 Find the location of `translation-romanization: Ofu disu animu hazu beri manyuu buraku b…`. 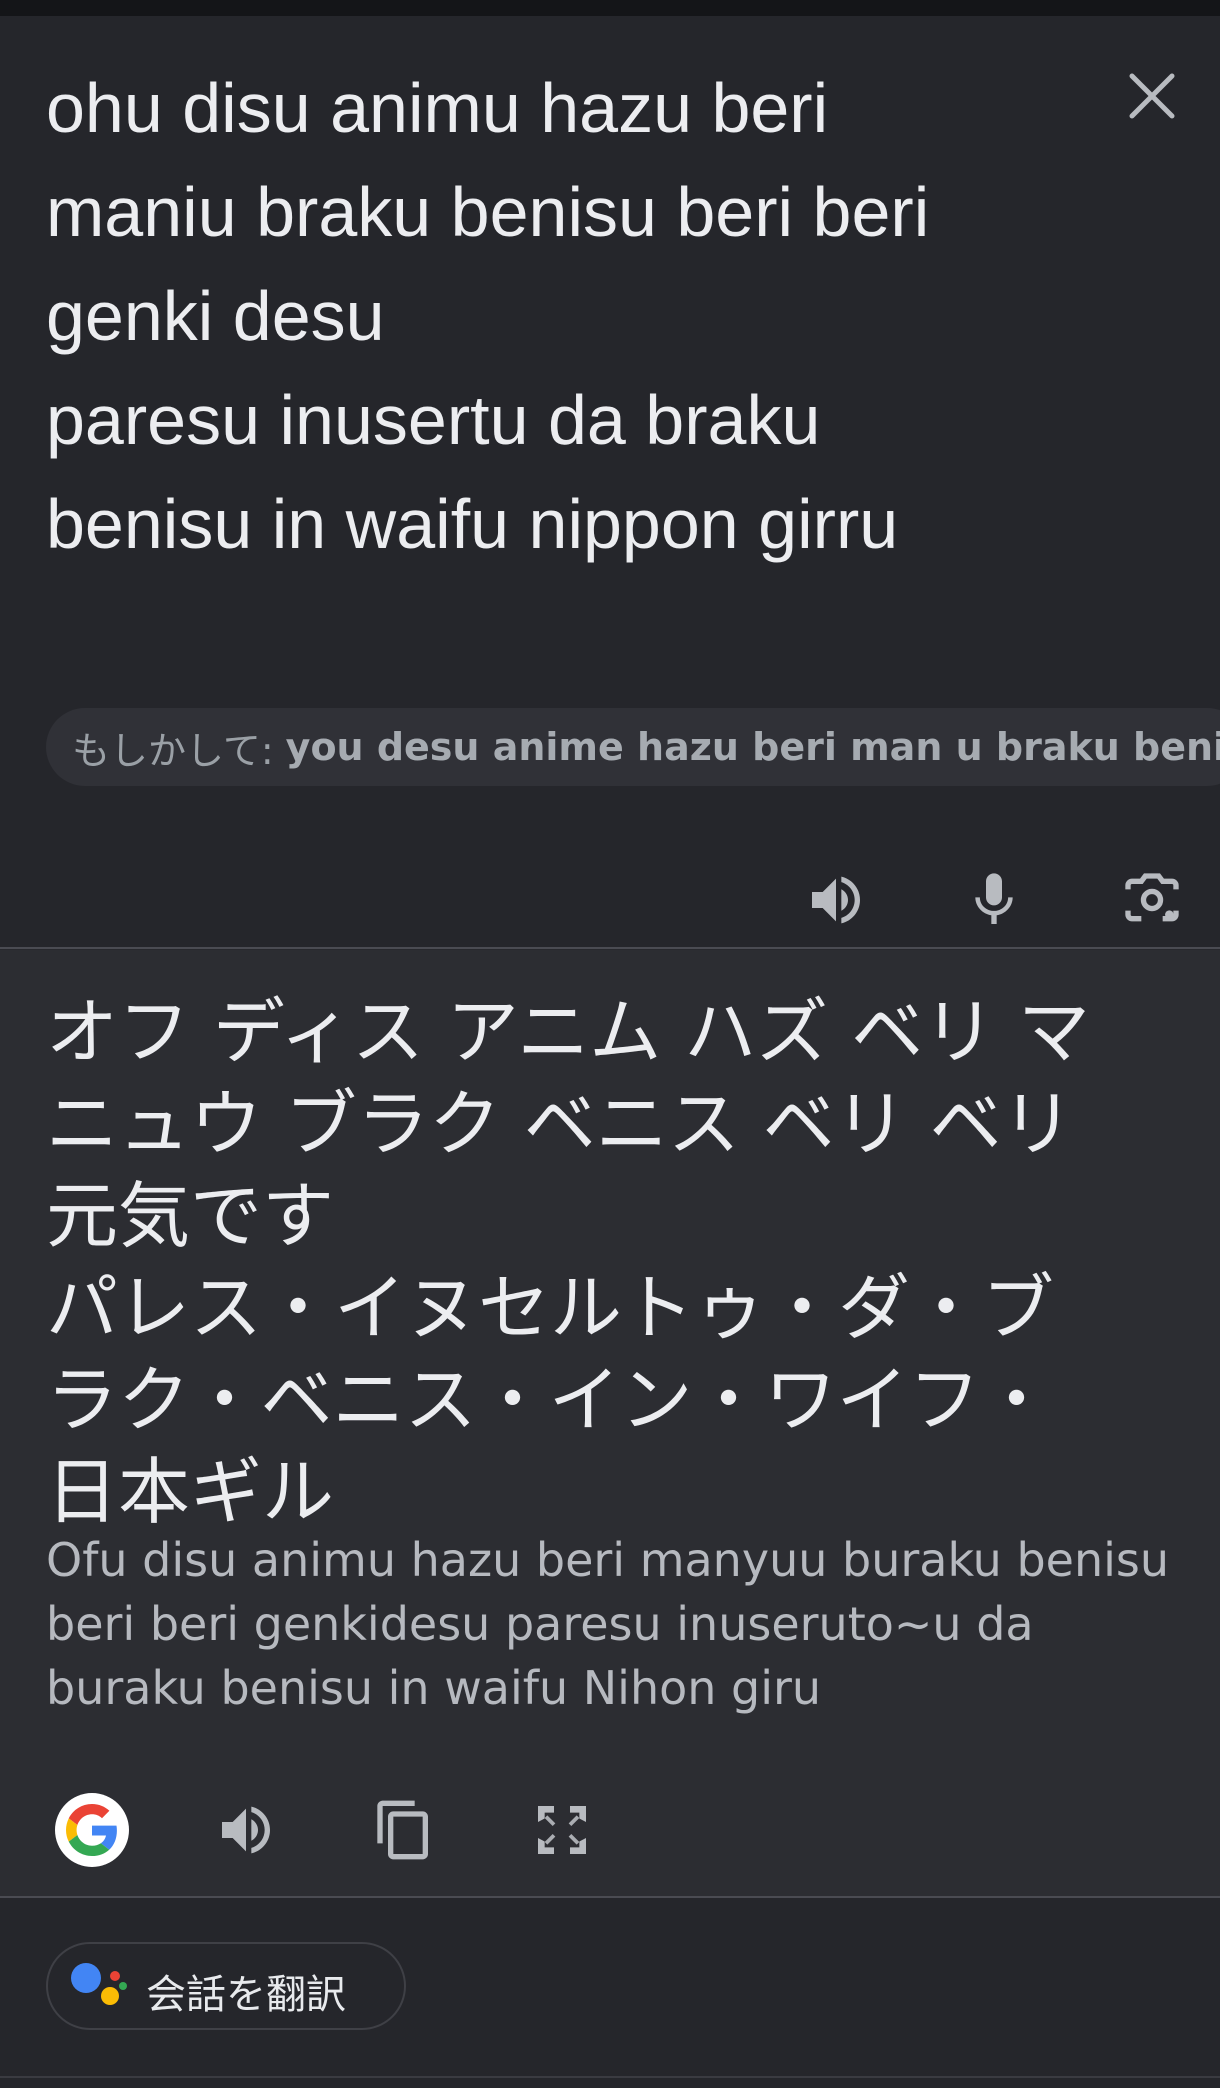

translation-romanization: Ofu disu animu hazu beri manyuu buraku b… is located at coordinates (608, 1624).